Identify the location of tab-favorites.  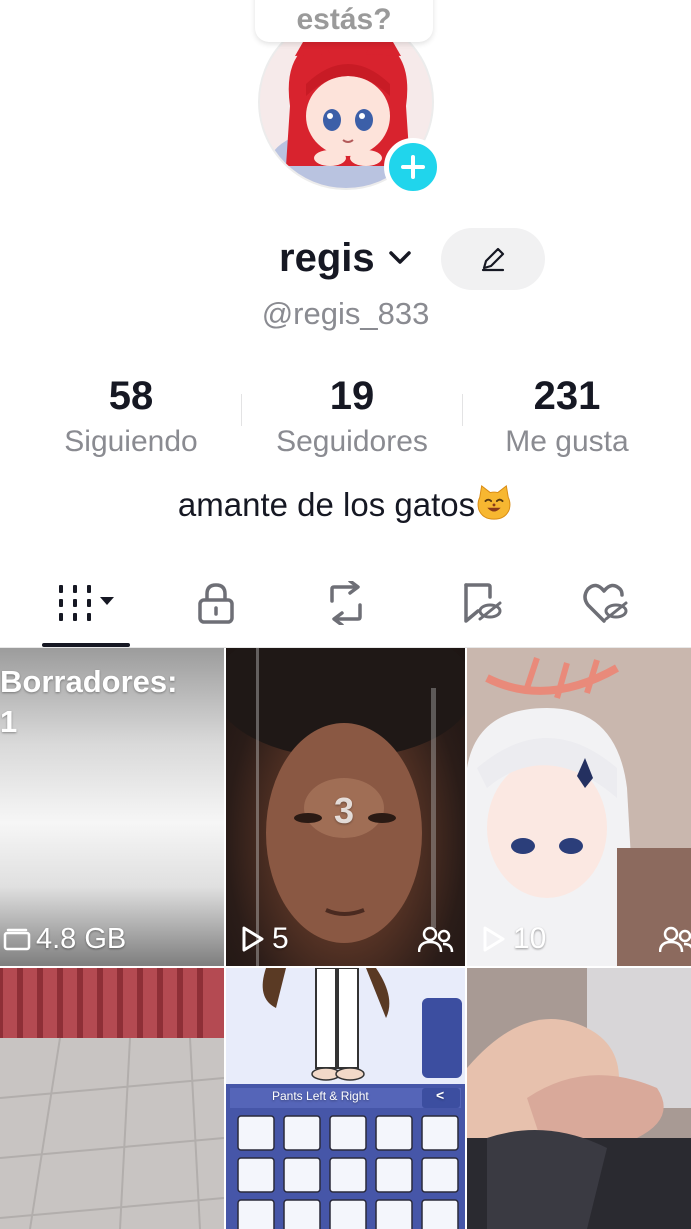
(480, 603).